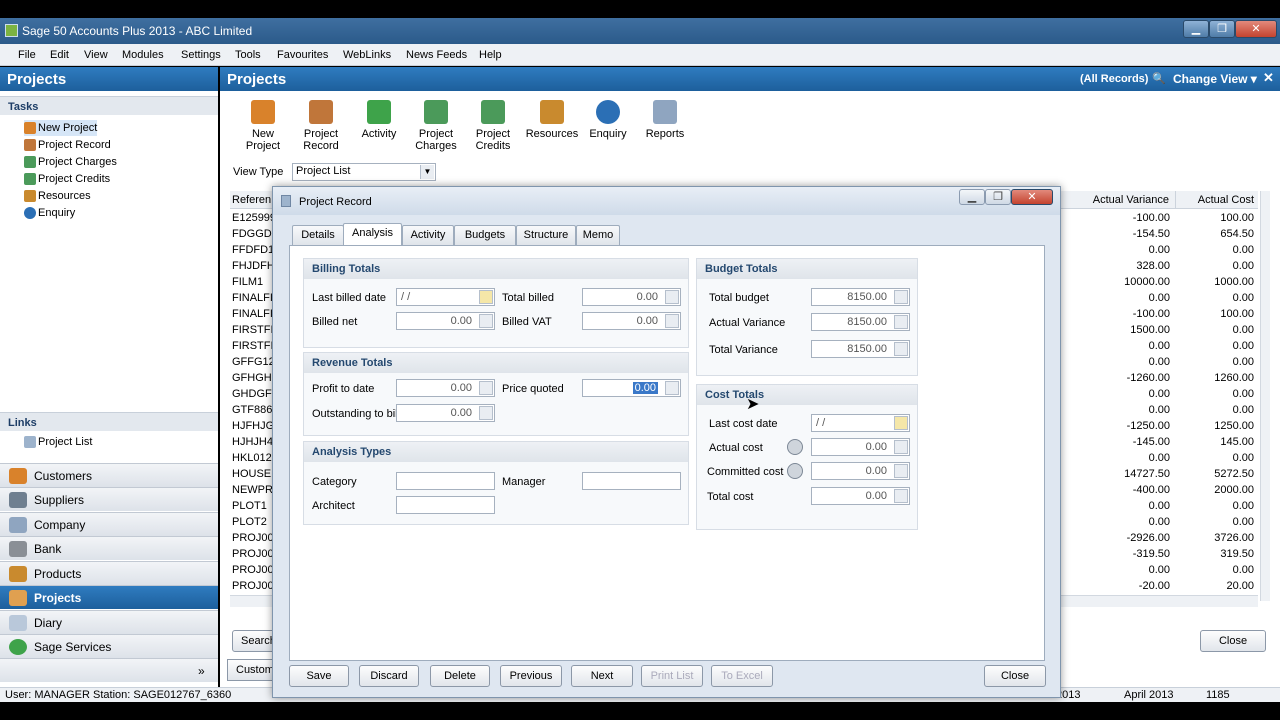 The height and width of the screenshot is (720, 1280). Describe the element at coordinates (1114, 234) in the screenshot. I see `table-cell-var: -154.50` at that location.